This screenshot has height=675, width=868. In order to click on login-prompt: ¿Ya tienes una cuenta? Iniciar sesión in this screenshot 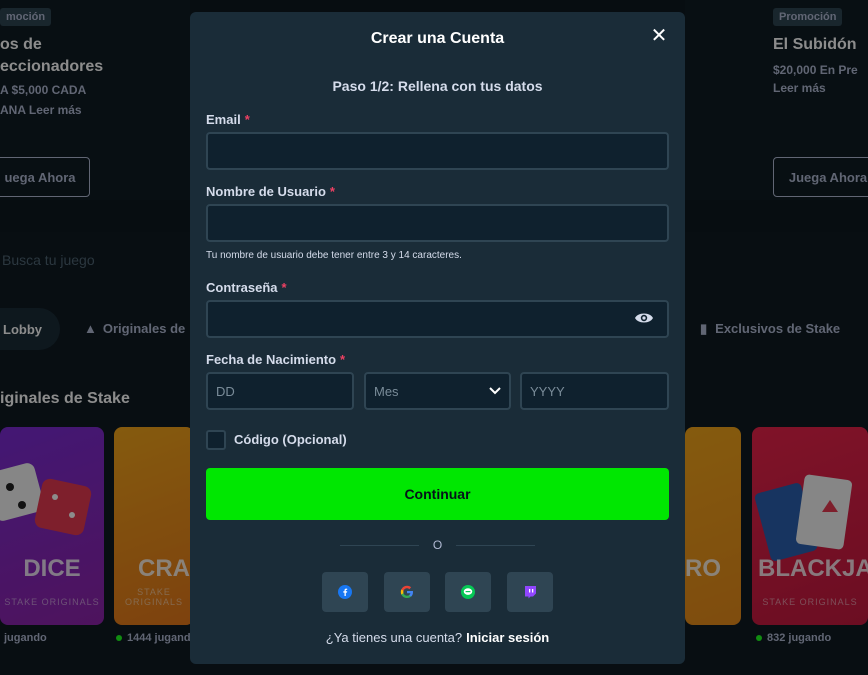, I will do `click(437, 637)`.